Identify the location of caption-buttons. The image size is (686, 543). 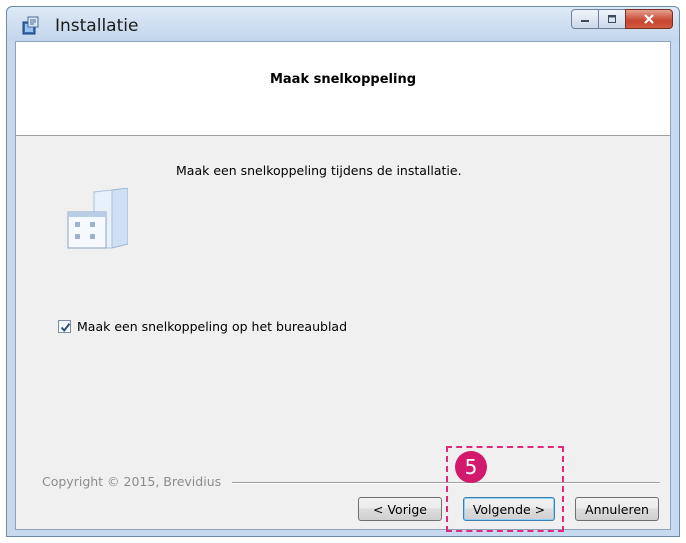
(622, 20).